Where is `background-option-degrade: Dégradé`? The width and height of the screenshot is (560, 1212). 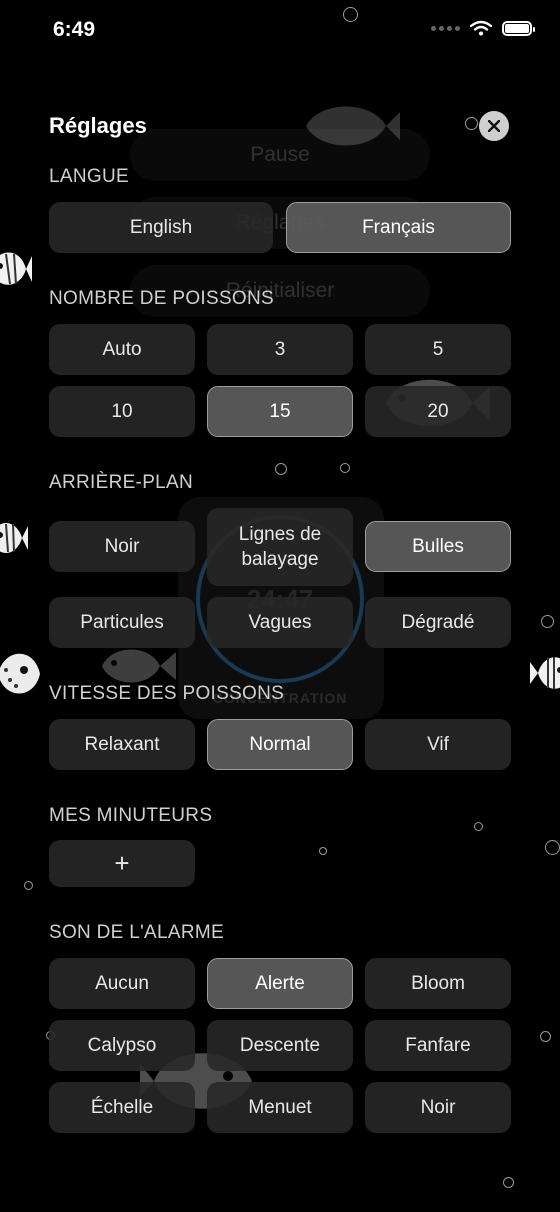
background-option-degrade: Dégradé is located at coordinates (438, 622).